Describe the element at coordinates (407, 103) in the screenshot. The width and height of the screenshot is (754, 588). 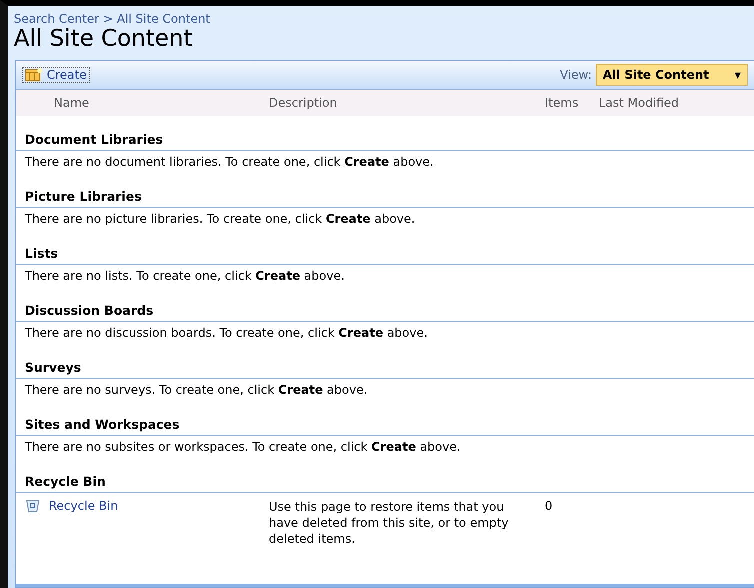
I see `column-header: Description` at that location.